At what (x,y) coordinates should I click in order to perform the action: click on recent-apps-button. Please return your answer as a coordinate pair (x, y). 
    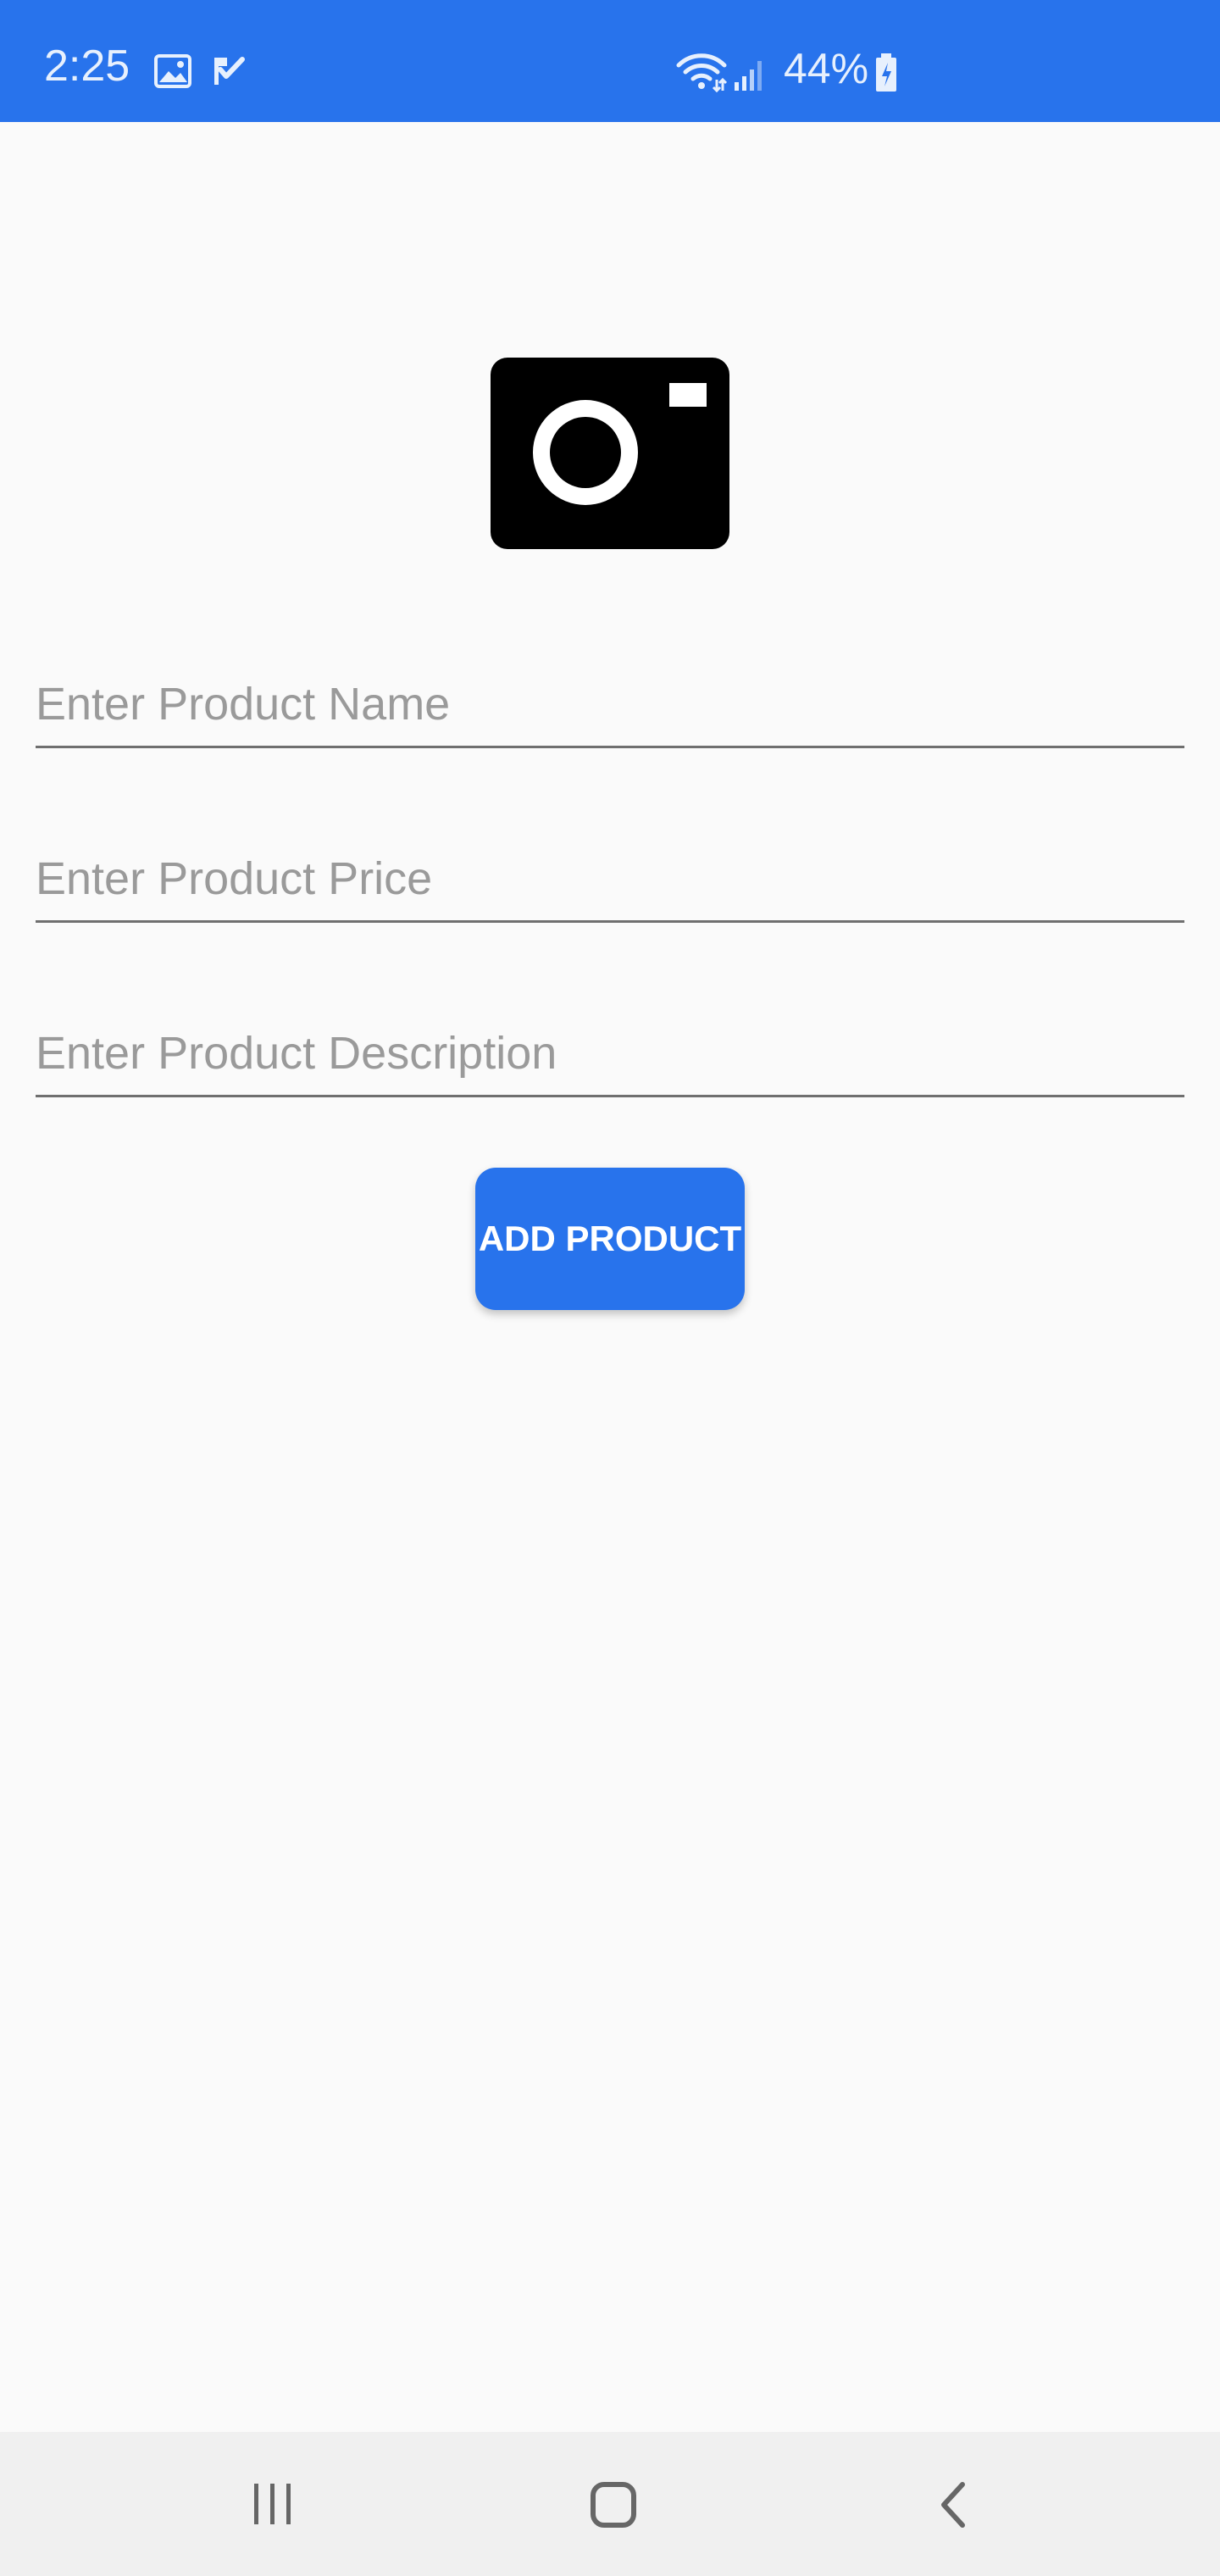
    Looking at the image, I should click on (272, 2504).